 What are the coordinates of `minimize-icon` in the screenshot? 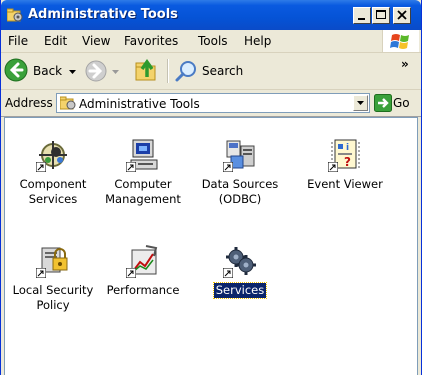 It's located at (361, 19).